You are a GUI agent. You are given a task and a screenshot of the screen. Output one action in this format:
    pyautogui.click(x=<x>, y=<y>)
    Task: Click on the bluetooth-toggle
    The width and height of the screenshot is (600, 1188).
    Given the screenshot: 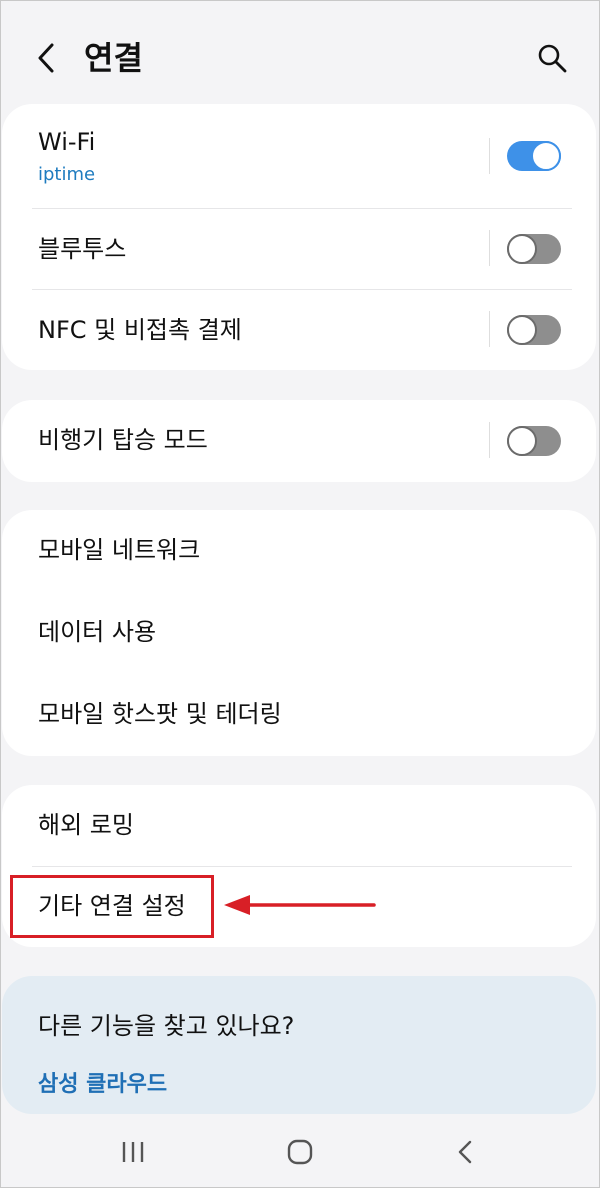 What is the action you would take?
    pyautogui.click(x=534, y=249)
    